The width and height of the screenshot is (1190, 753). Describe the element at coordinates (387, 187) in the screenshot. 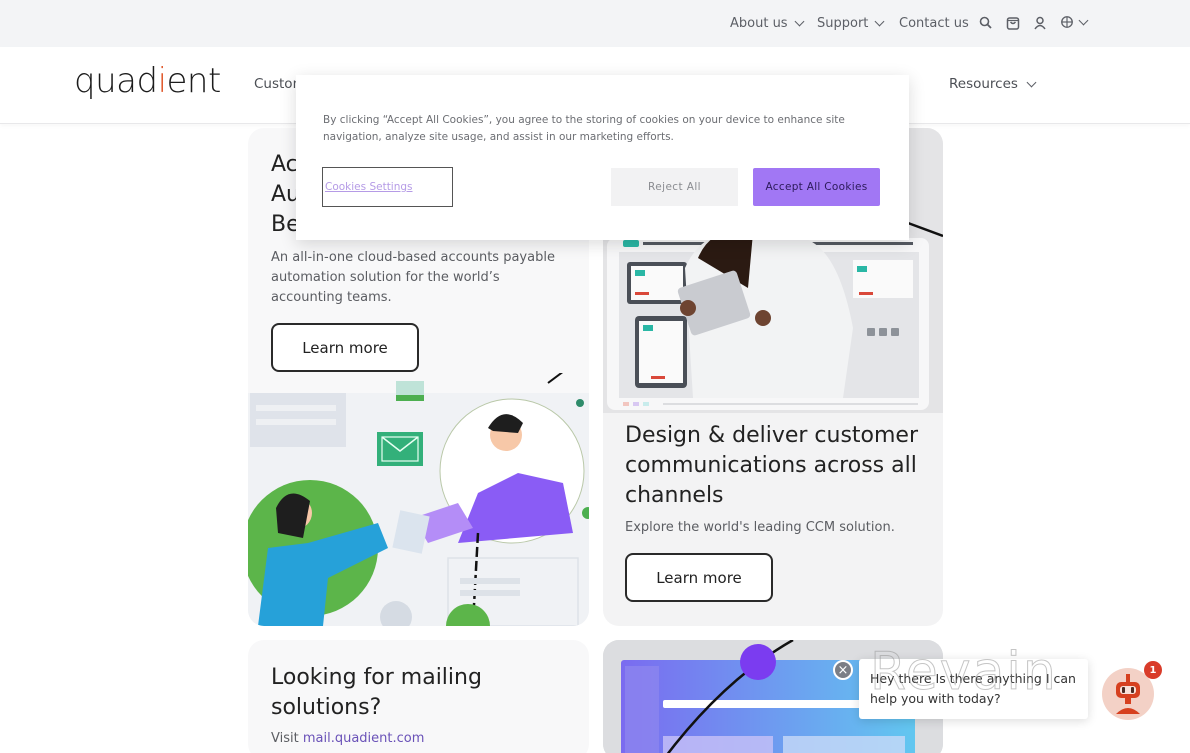

I see `cookies-settings-button: Cookies Settings` at that location.